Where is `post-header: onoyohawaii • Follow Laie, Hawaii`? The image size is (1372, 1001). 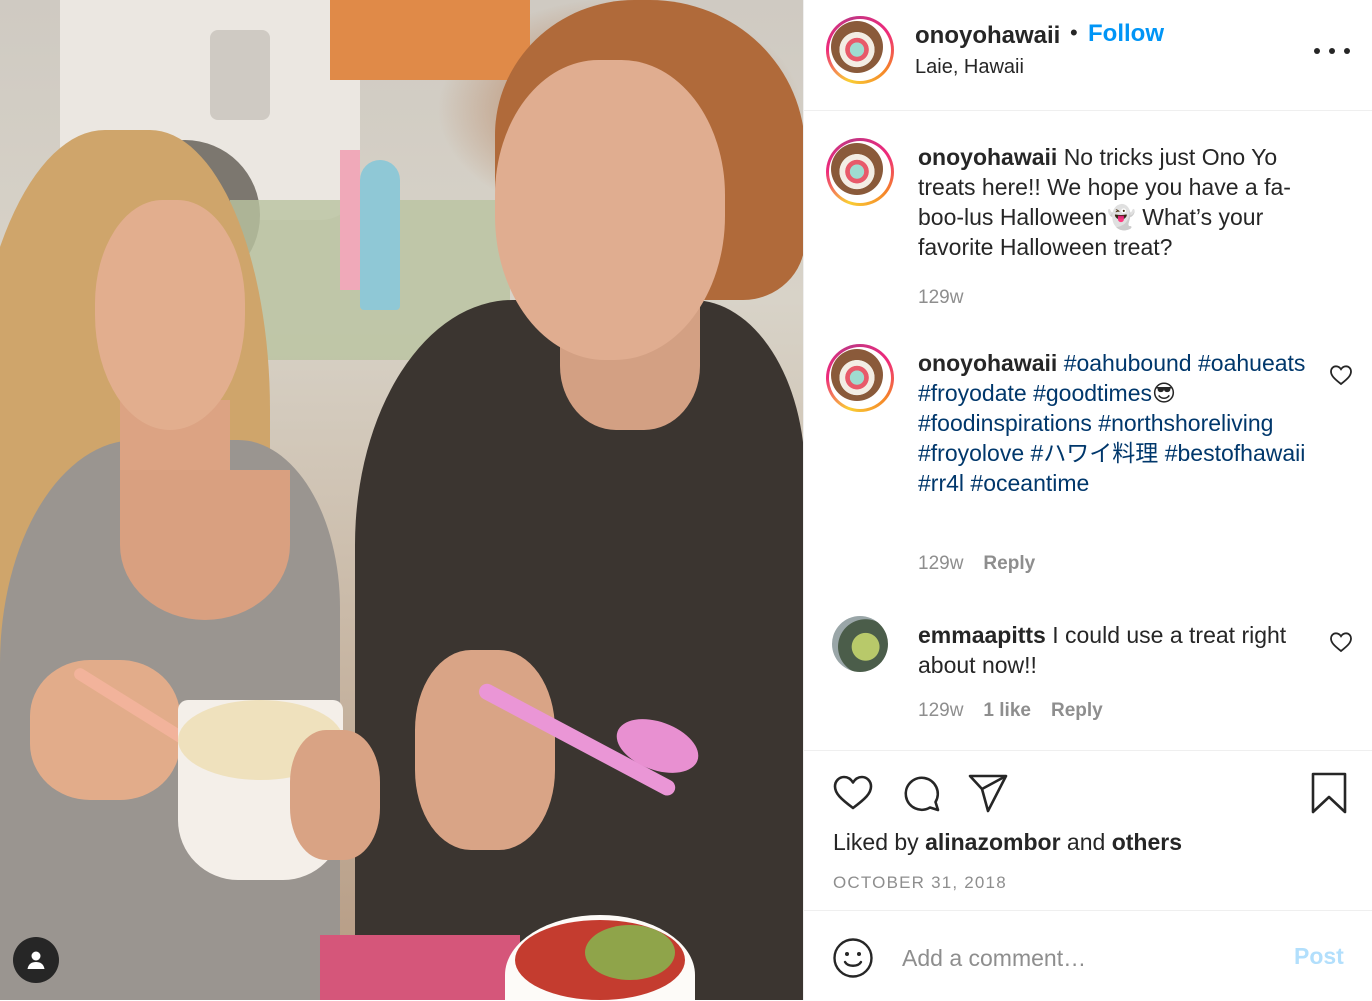
post-header: onoyohawaii • Follow Laie, Hawaii is located at coordinates (1088, 55).